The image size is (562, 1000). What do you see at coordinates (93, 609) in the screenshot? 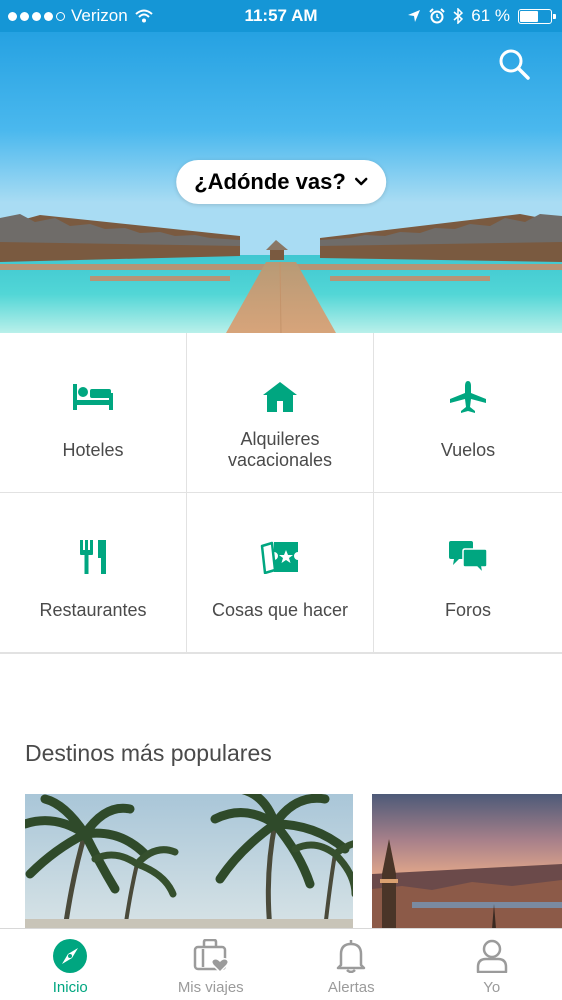
I see `category-label: Restaurantes` at bounding box center [93, 609].